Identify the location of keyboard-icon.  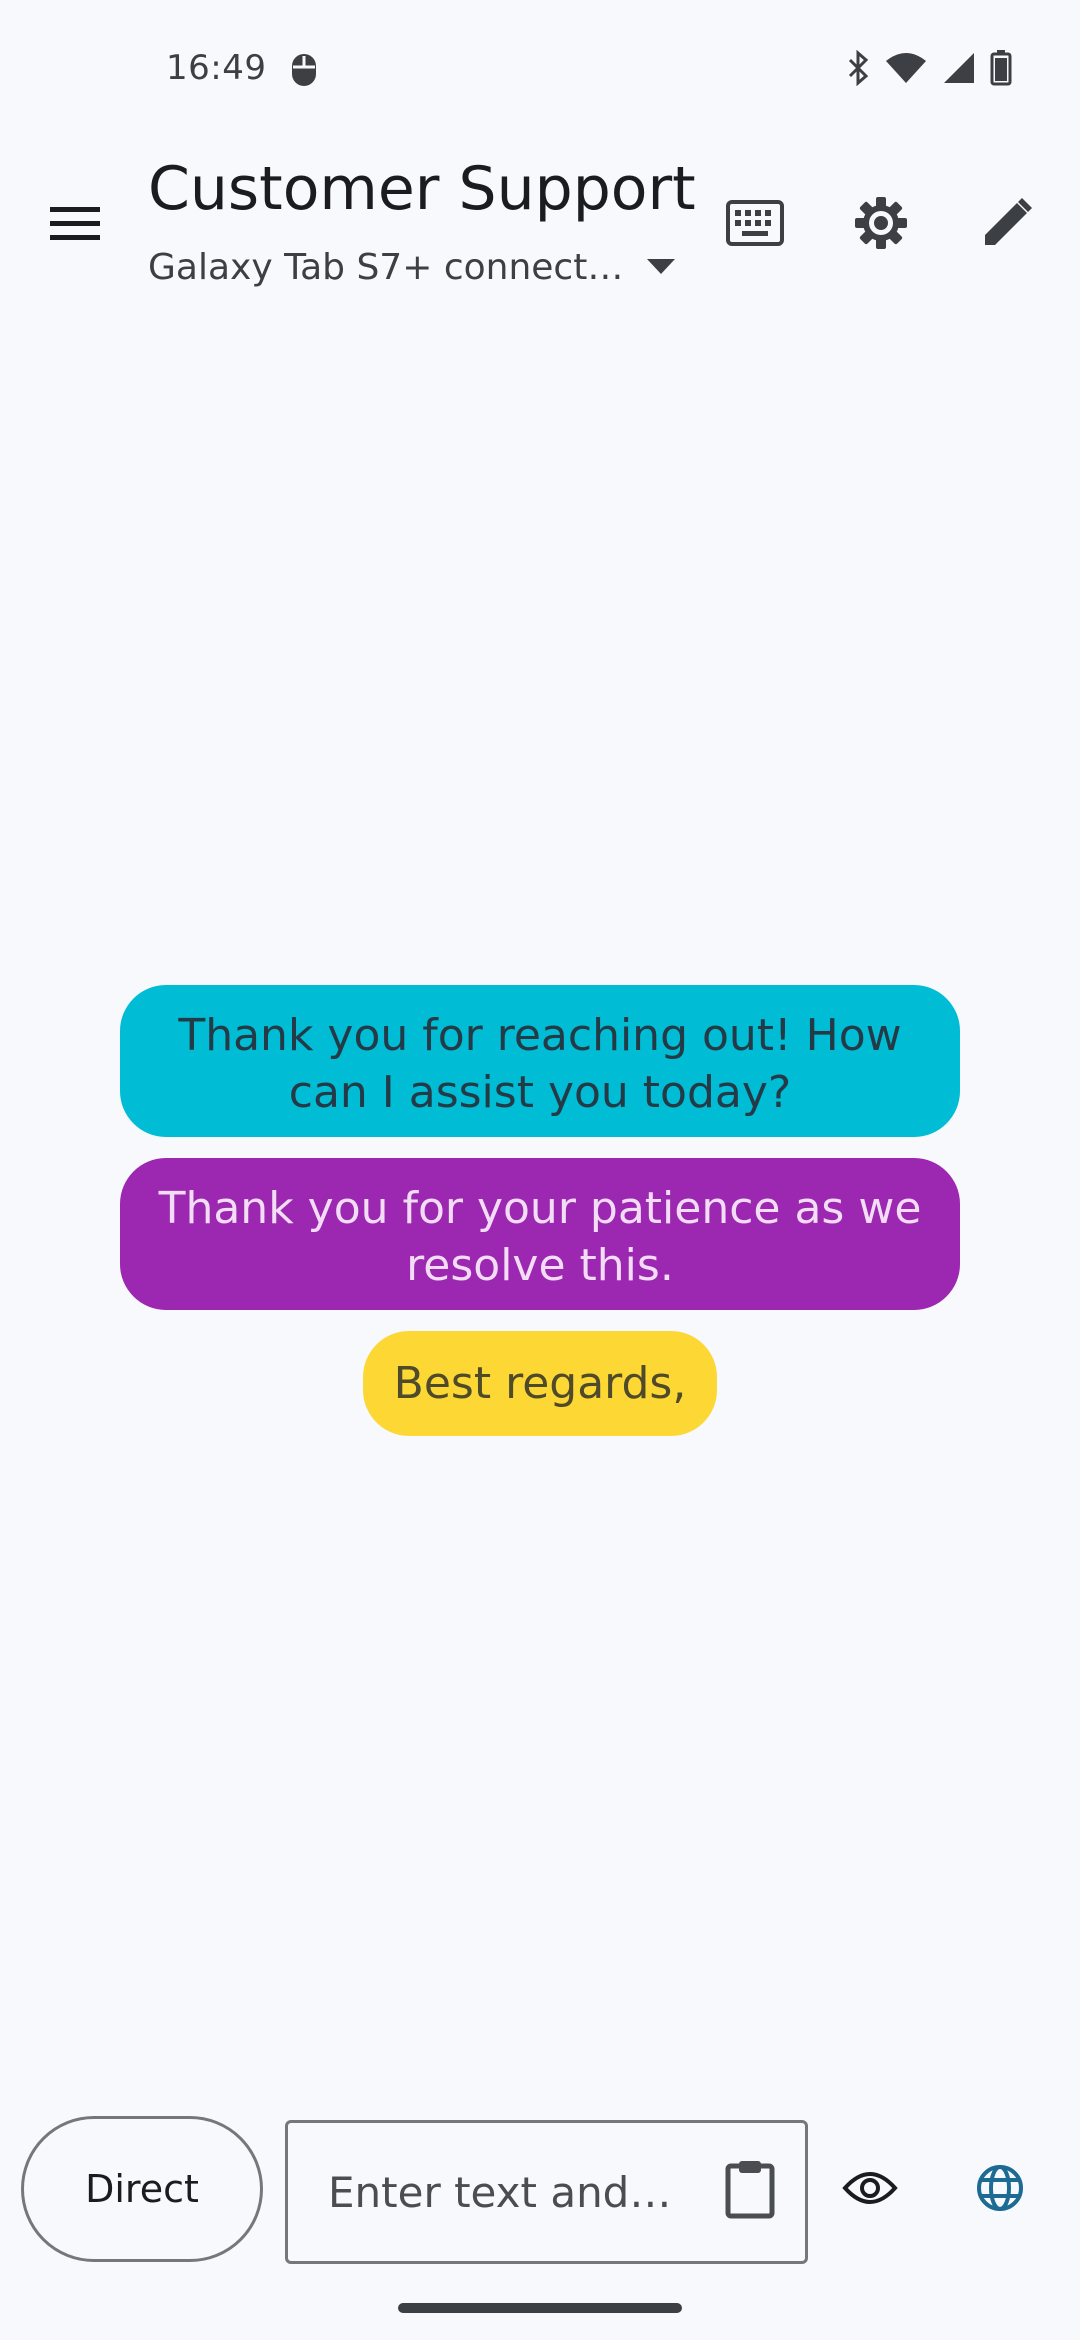
(755, 225).